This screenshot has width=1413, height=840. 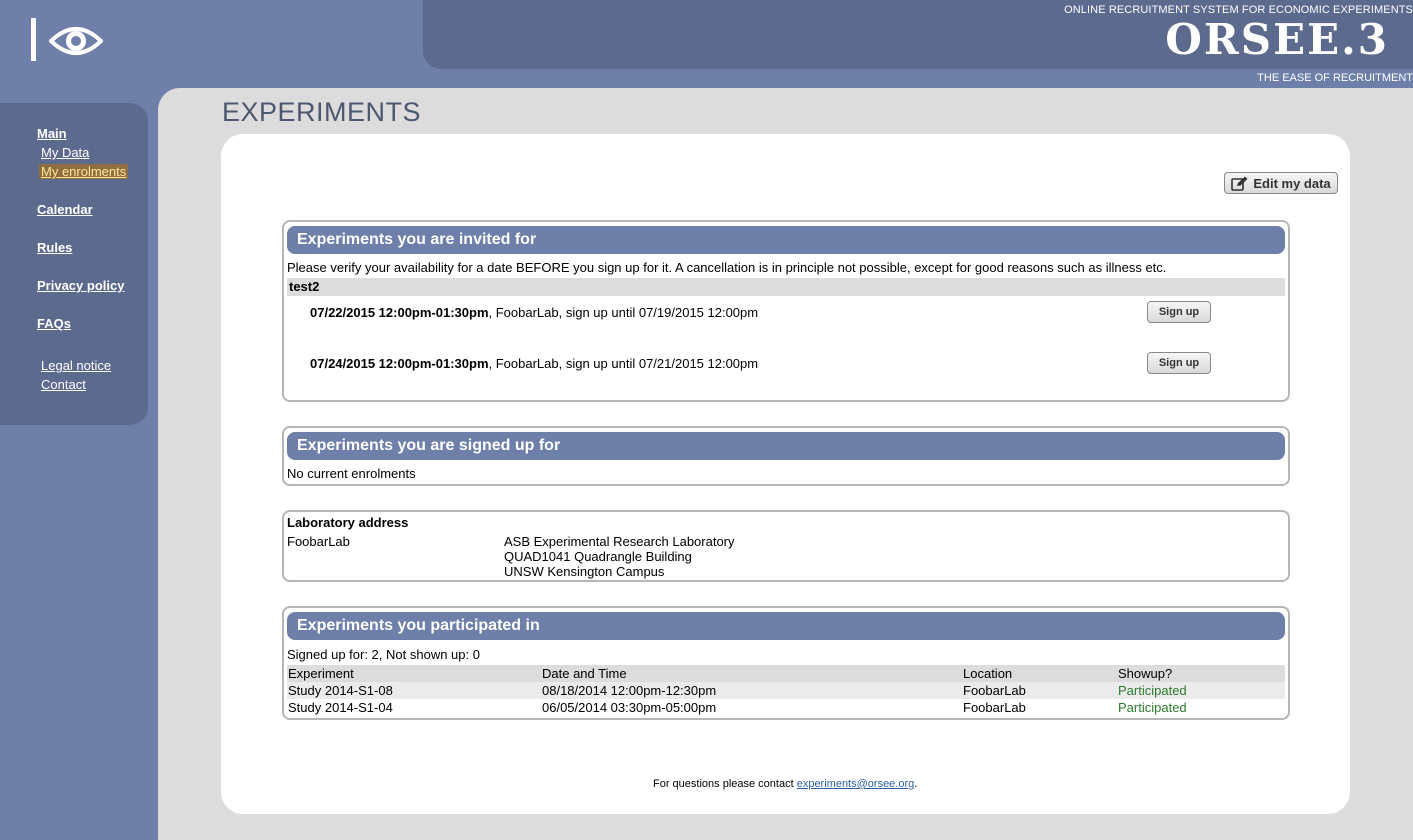 What do you see at coordinates (63, 384) in the screenshot?
I see `sidebar-item-contact: Contact` at bounding box center [63, 384].